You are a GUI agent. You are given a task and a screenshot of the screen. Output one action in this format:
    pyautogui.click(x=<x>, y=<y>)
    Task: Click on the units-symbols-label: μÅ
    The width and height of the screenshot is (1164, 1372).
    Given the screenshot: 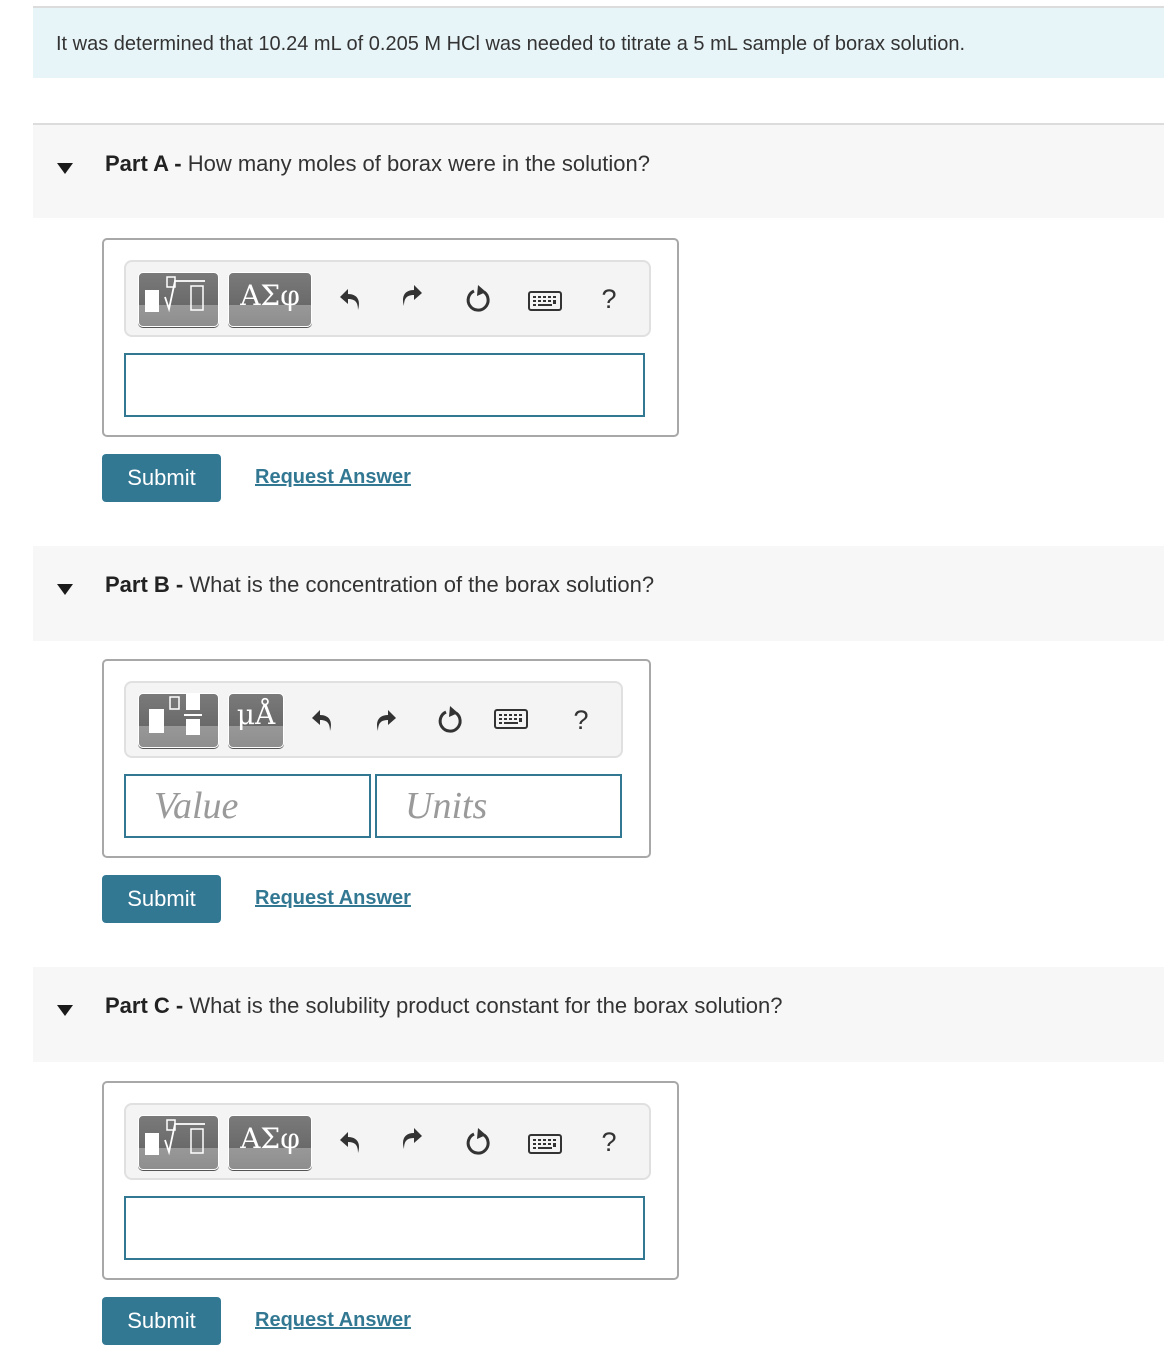 What is the action you would take?
    pyautogui.click(x=256, y=714)
    